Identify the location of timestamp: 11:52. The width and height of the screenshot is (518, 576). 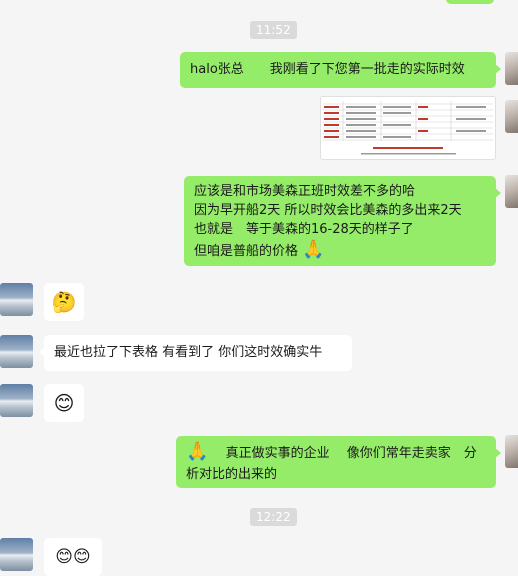
(273, 30).